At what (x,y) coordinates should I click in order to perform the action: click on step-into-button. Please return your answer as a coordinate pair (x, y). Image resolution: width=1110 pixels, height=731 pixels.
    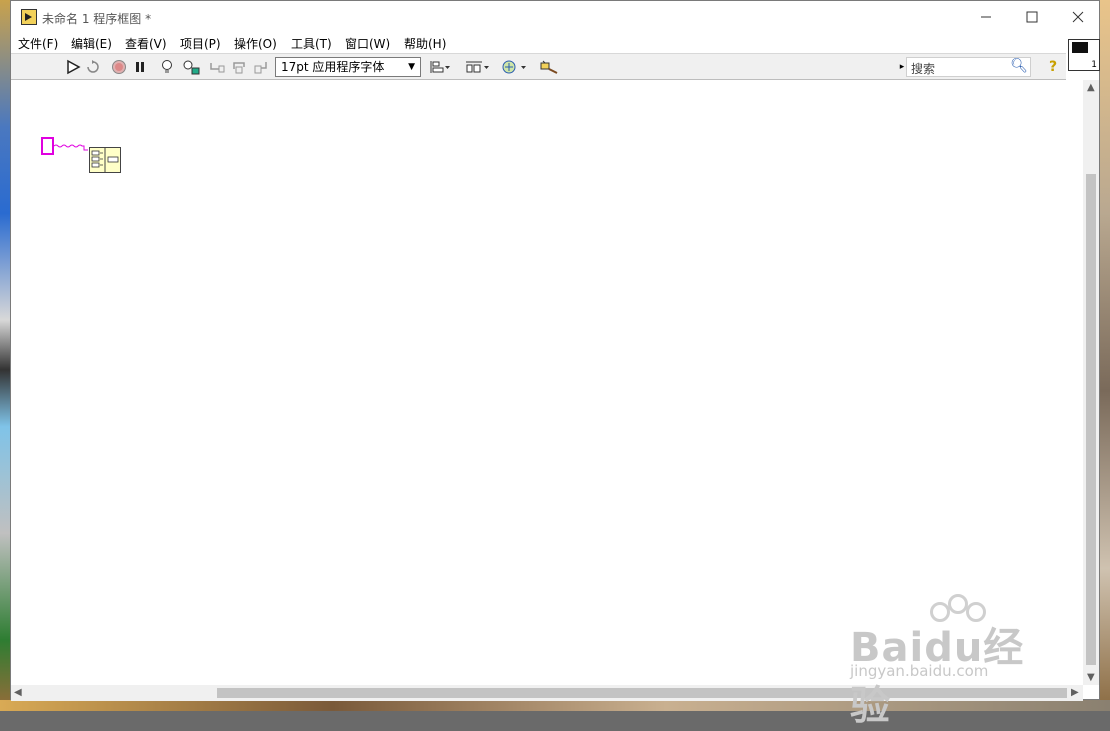
    Looking at the image, I should click on (217, 67).